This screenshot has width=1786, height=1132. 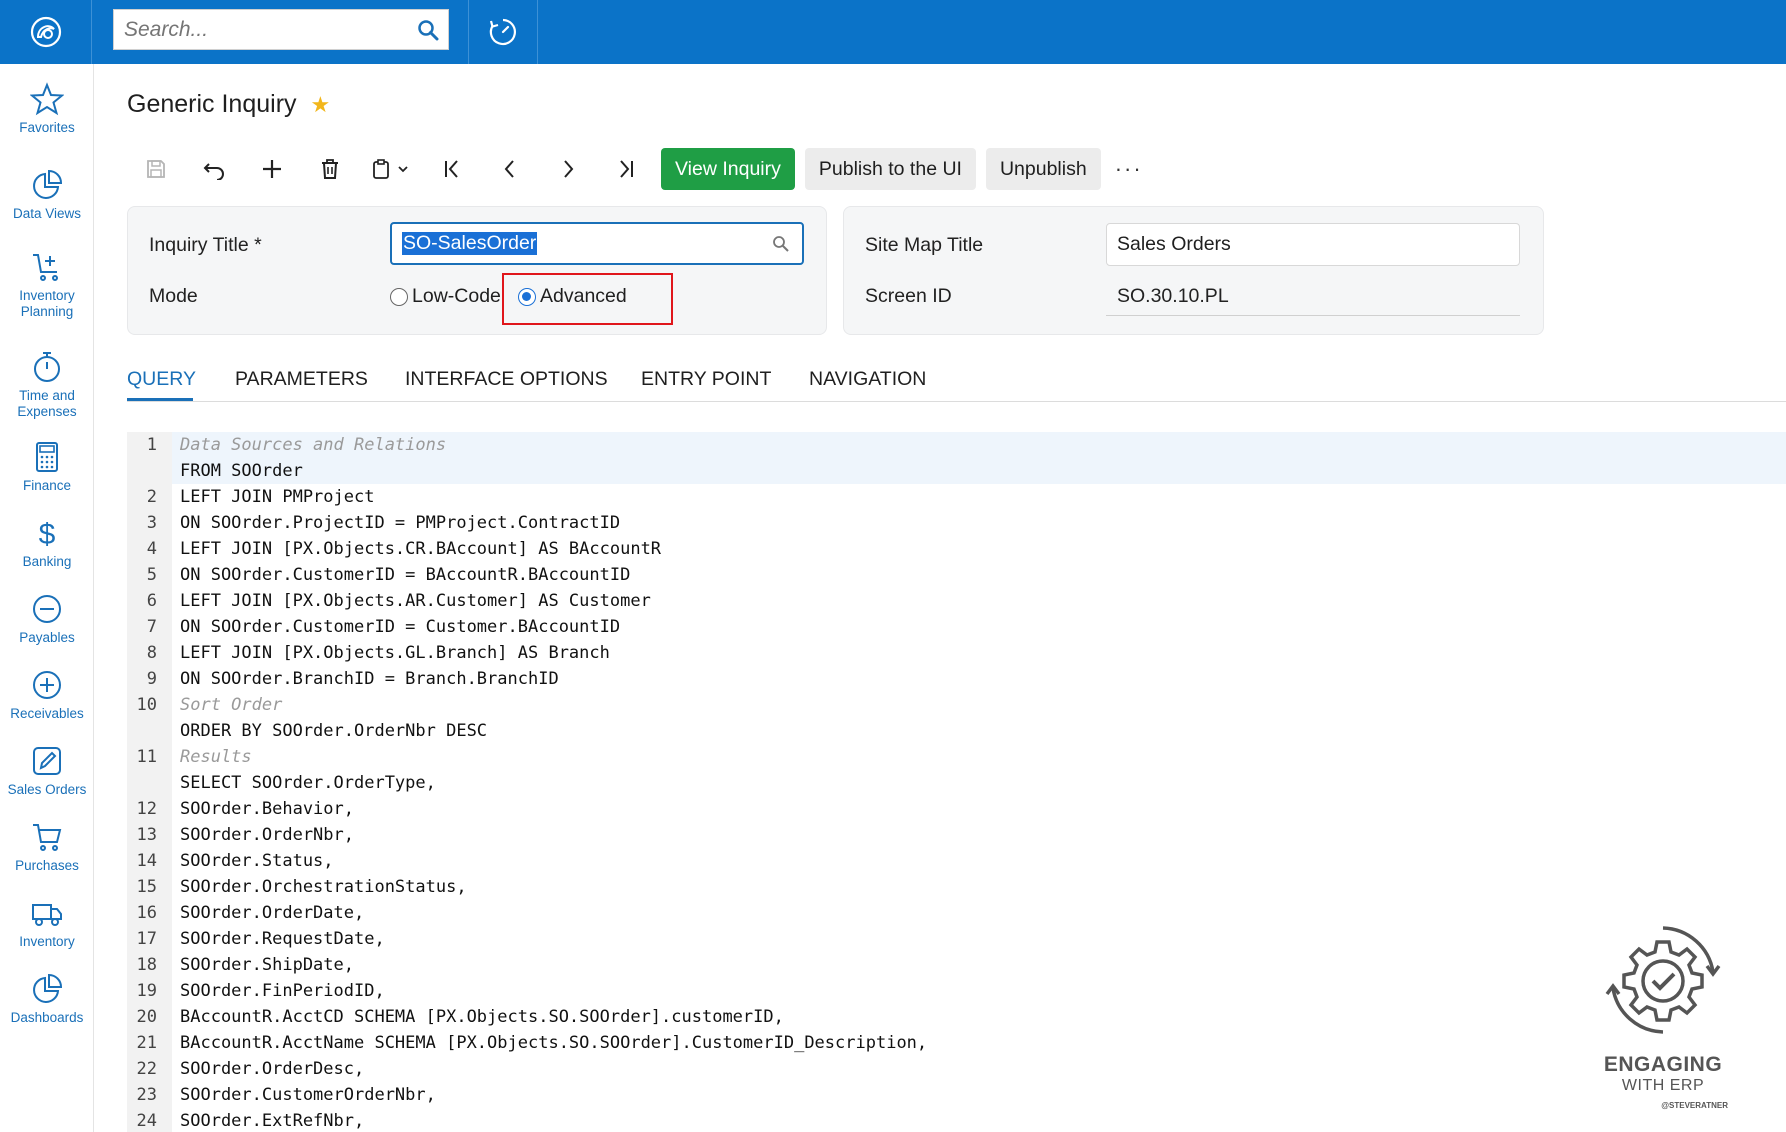 I want to click on code-line: 16 SOOrder.OrderDate,, so click(x=956, y=913).